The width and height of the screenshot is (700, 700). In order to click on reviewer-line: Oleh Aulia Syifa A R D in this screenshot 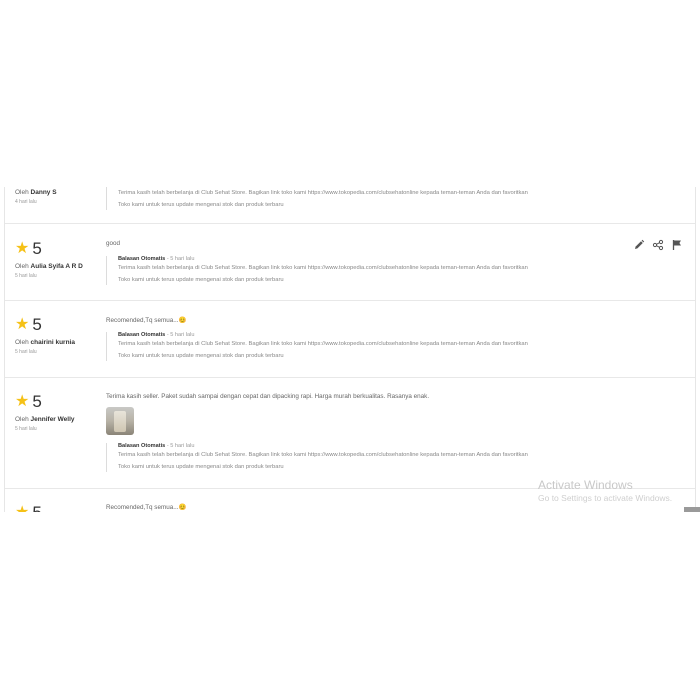, I will do `click(49, 266)`.